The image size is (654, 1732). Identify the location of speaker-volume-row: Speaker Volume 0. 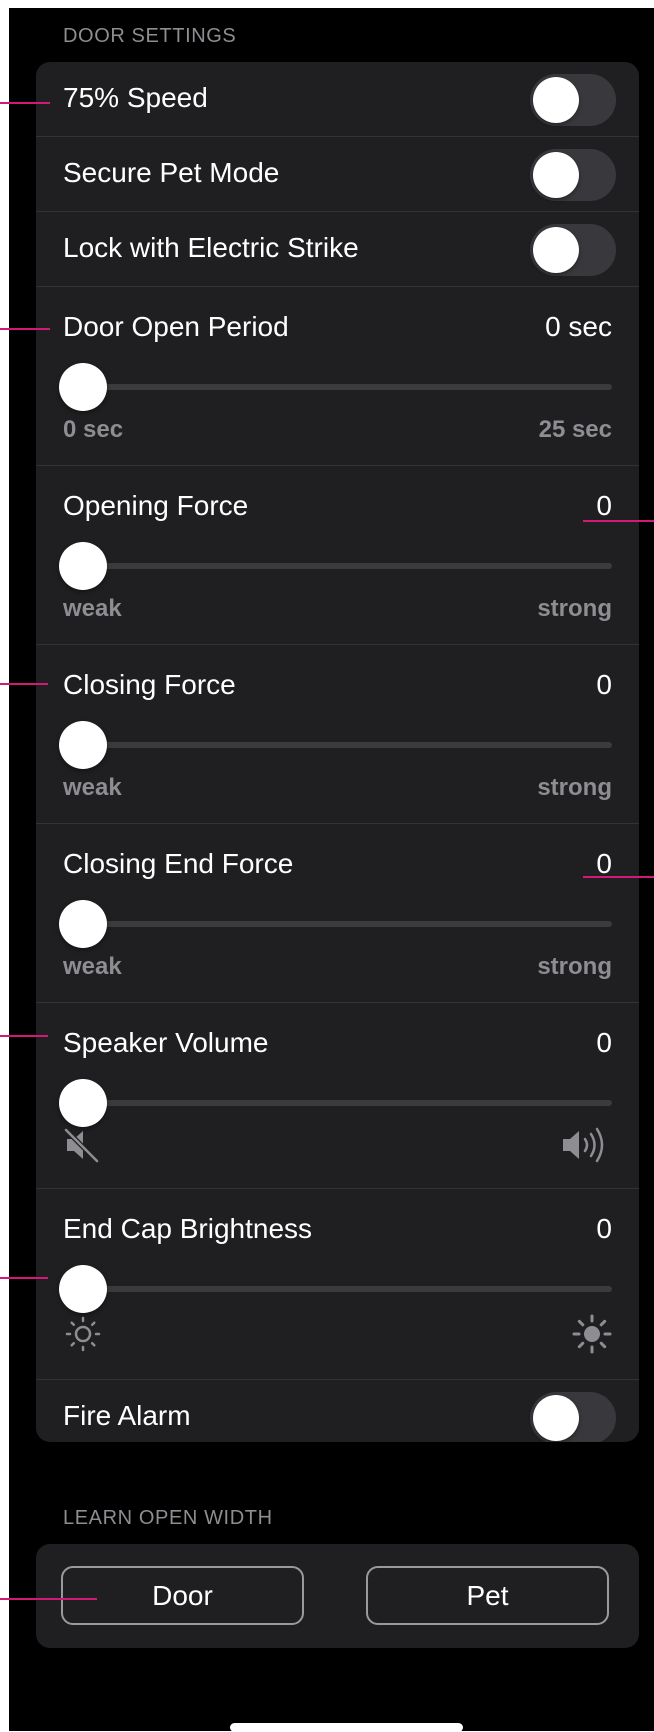
(337, 1096).